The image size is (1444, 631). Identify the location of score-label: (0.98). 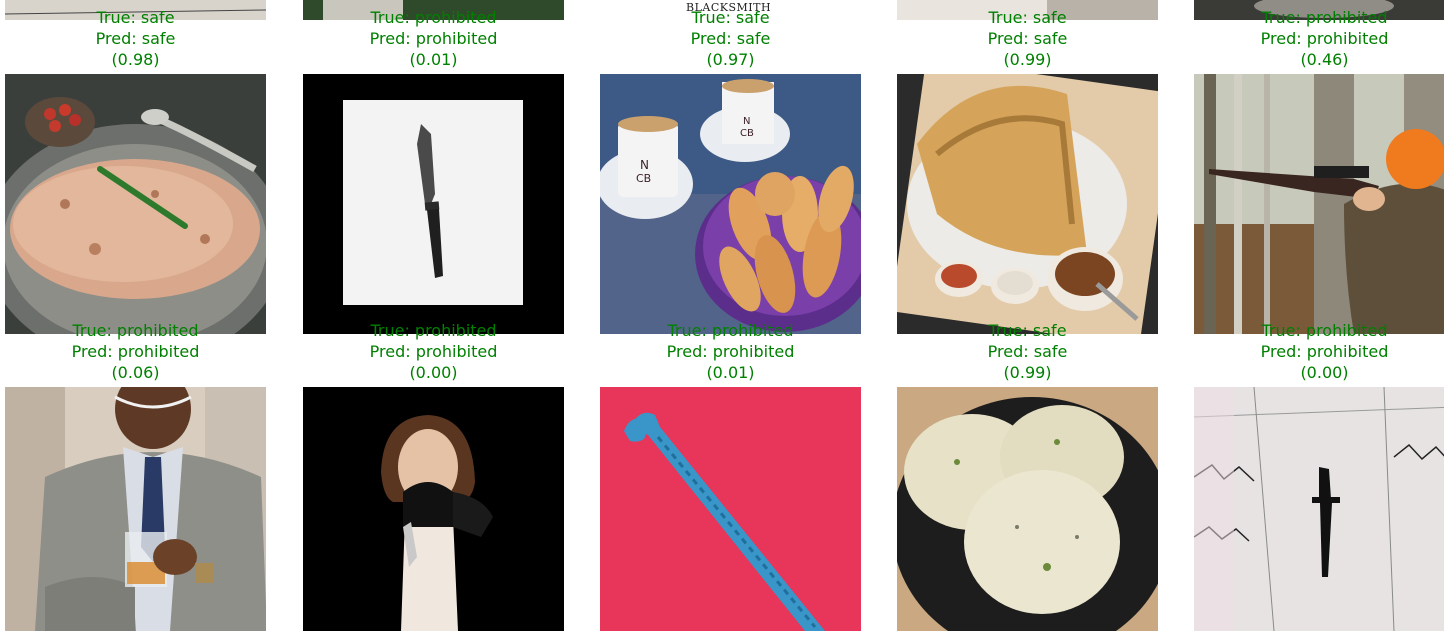
(135, 59).